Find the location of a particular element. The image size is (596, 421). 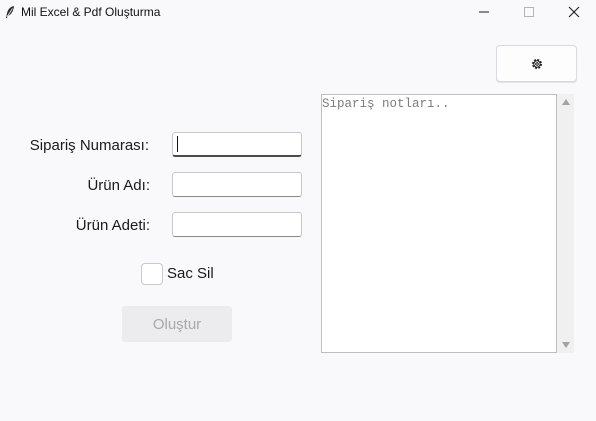

sac-sil-label: Sac Sil is located at coordinates (190, 273).